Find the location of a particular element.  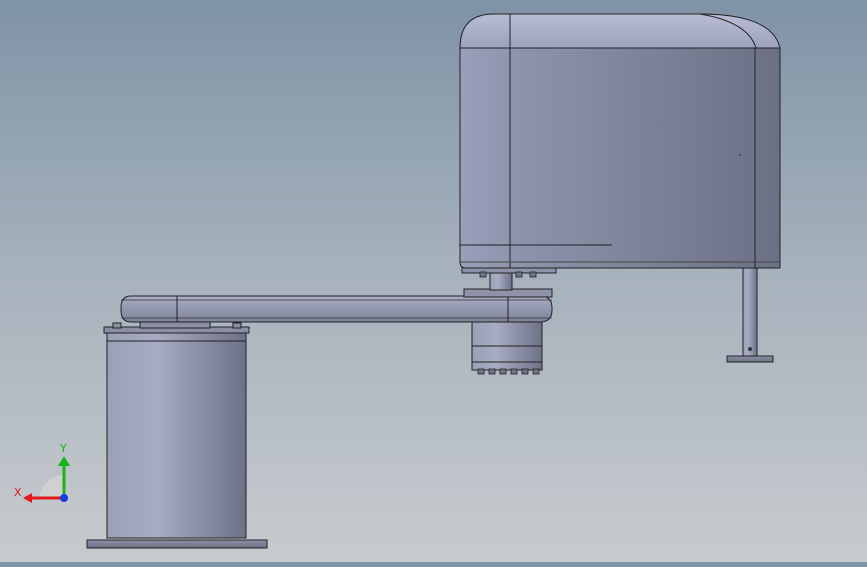

base-plate is located at coordinates (177, 542).